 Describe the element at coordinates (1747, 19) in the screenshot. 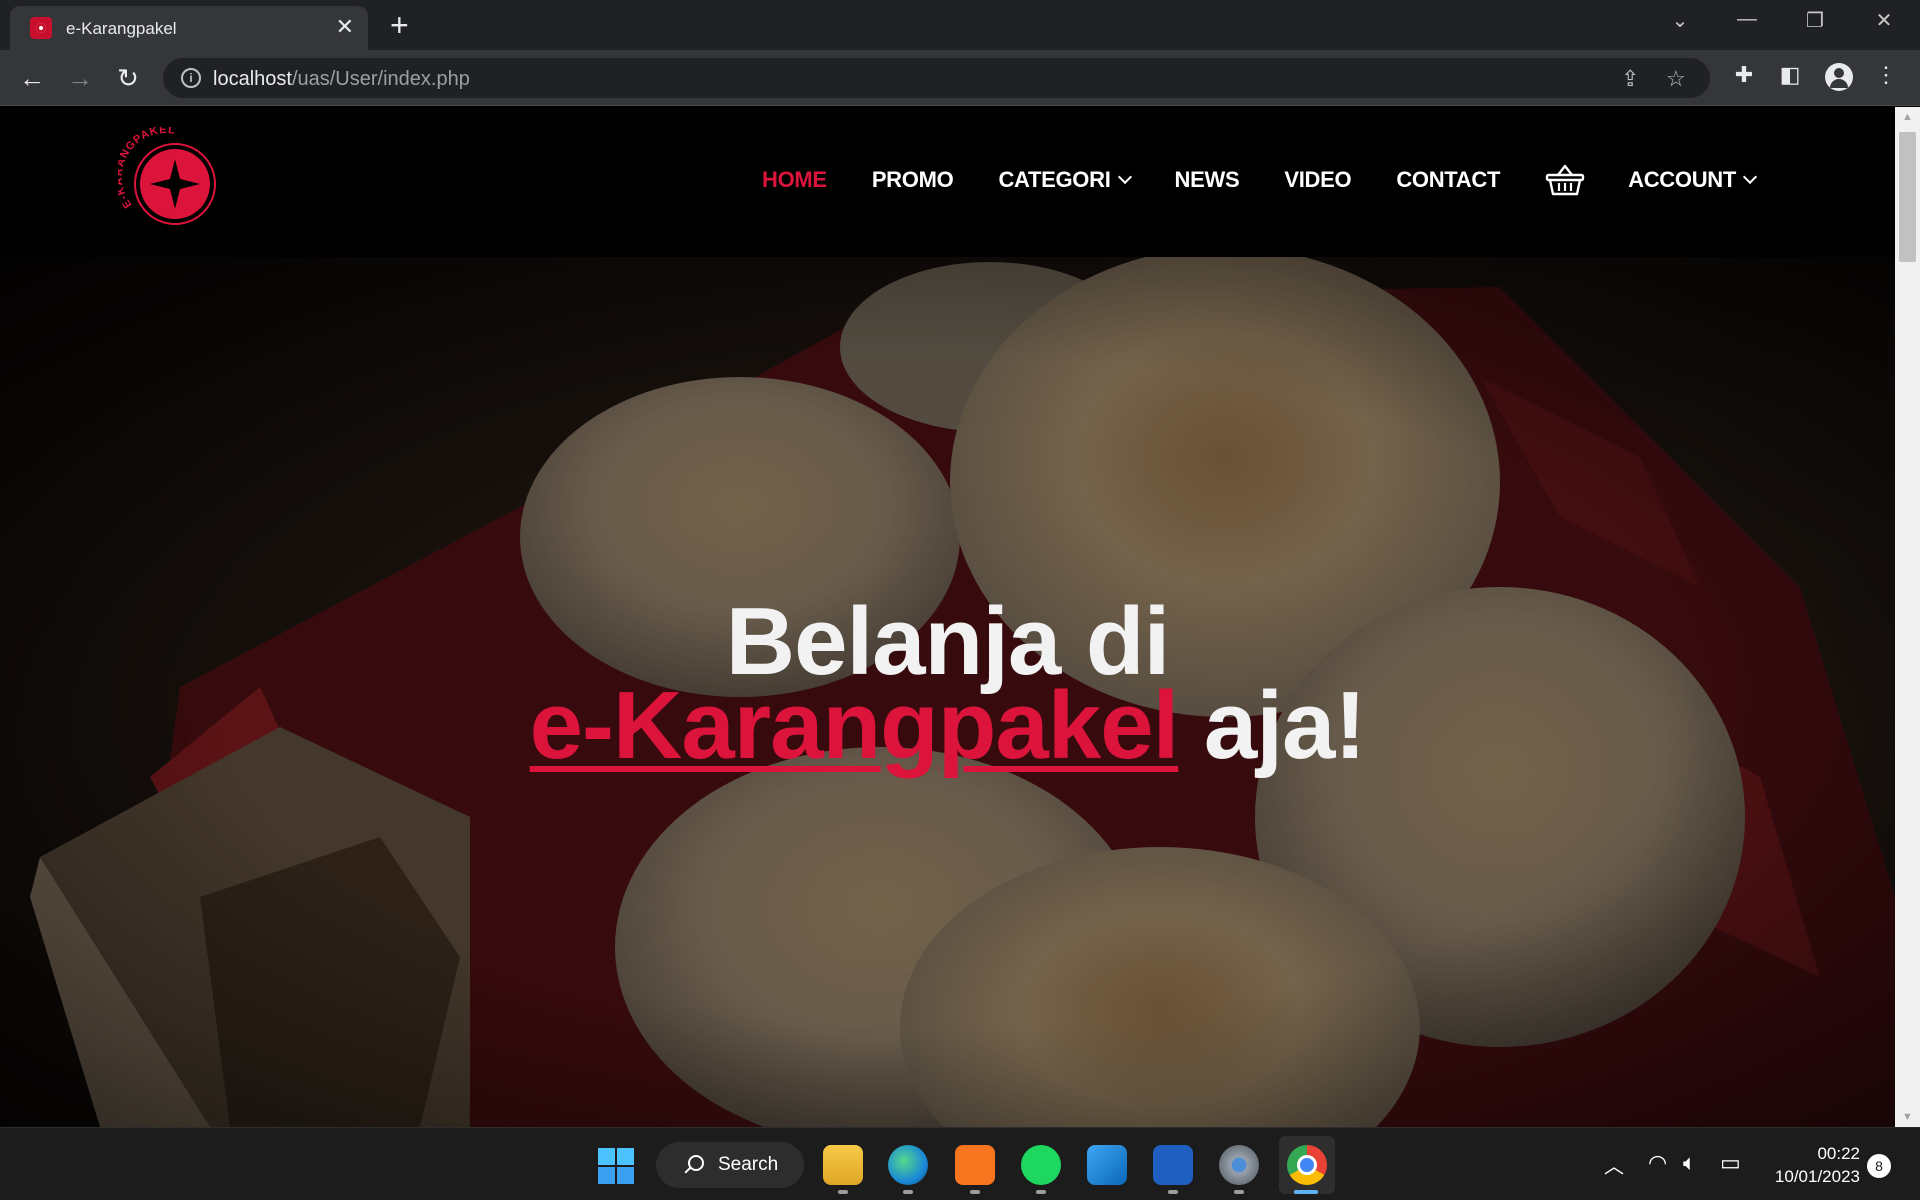

I see `minimize-button: —` at that location.